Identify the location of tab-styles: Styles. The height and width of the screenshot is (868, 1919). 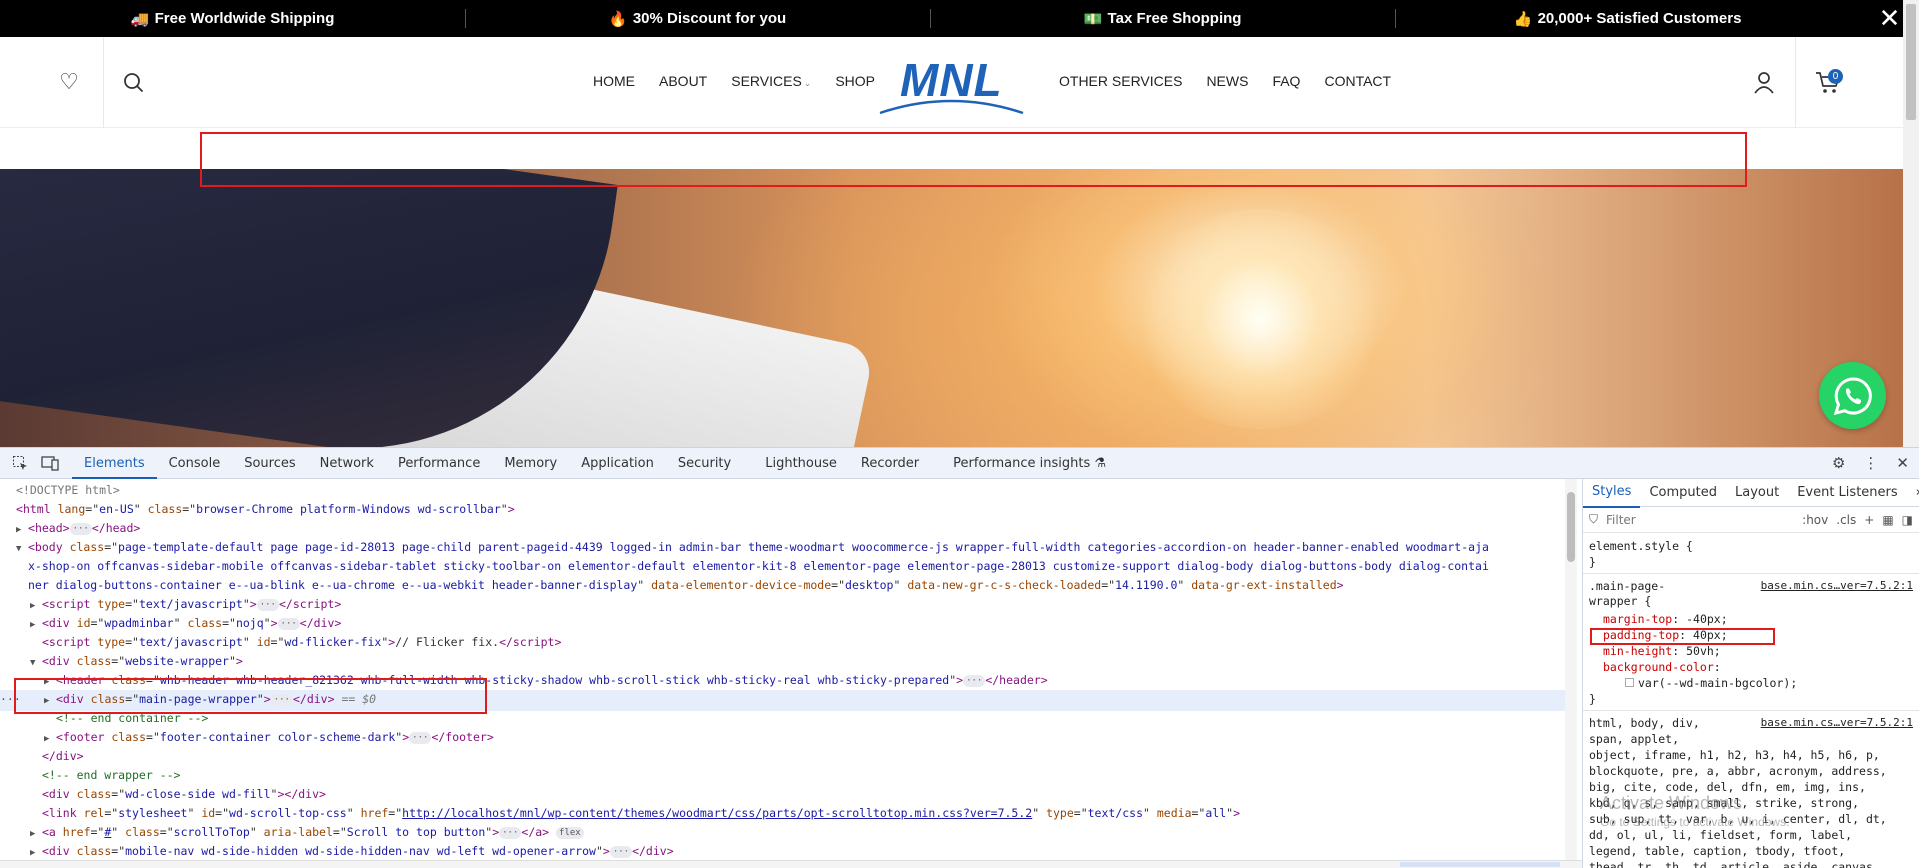
(1612, 493).